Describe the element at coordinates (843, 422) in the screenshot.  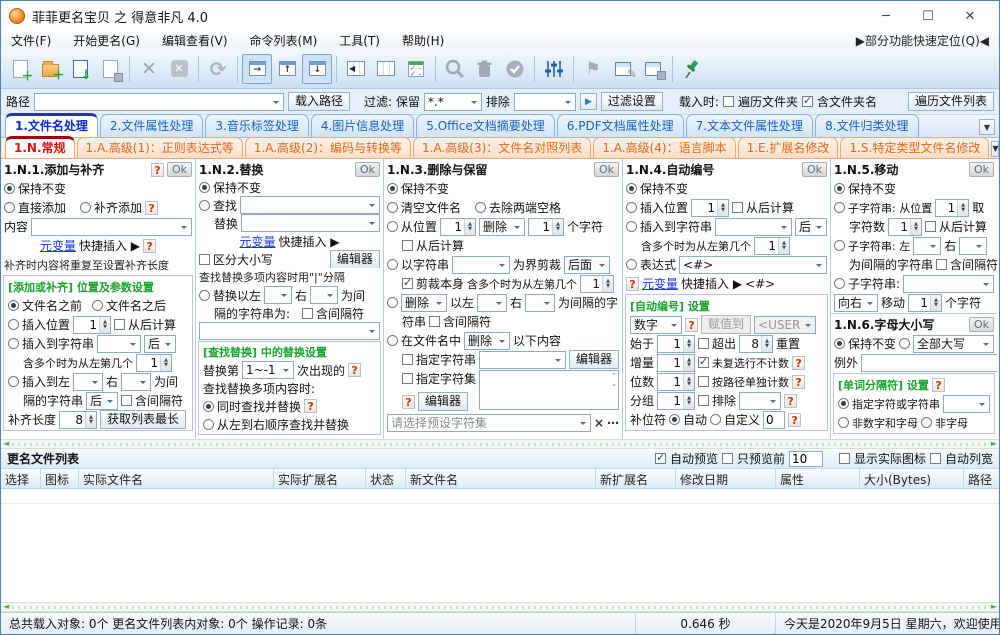
I see `non-alnum-radio` at that location.